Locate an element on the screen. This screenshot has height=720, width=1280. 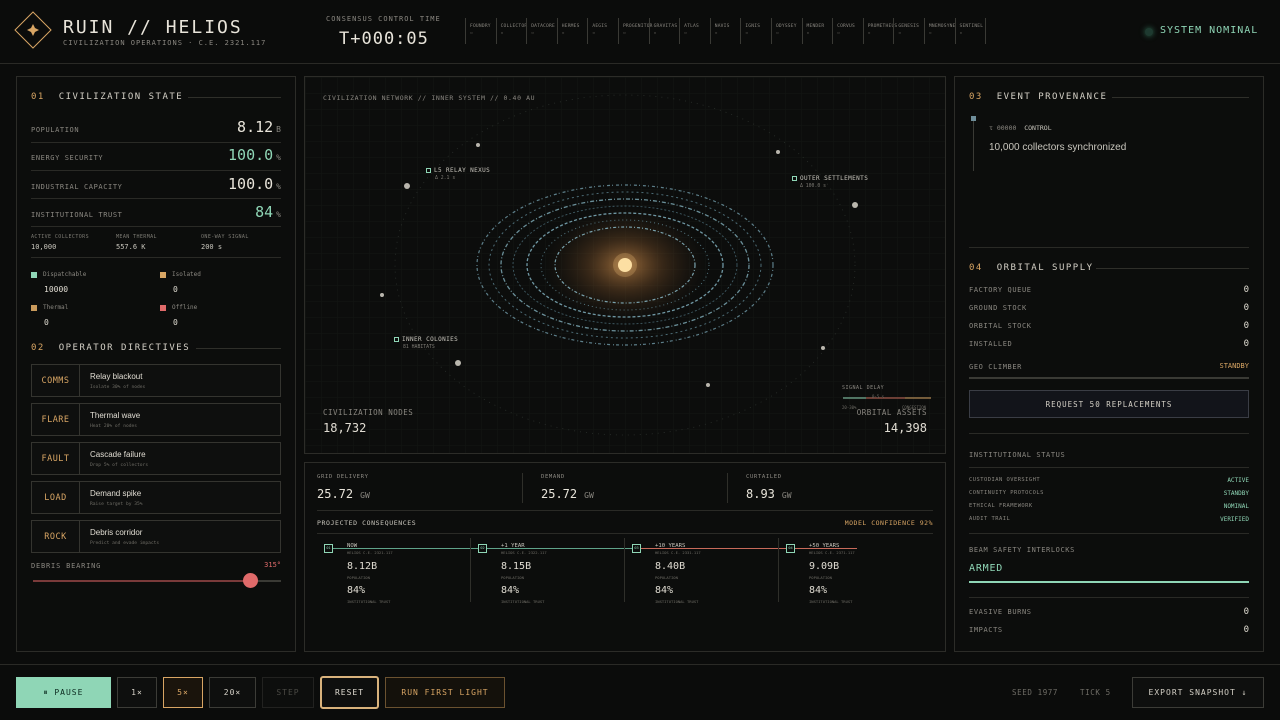
factory-queue-label: FACTORY QUEUE is located at coordinates (1000, 290).